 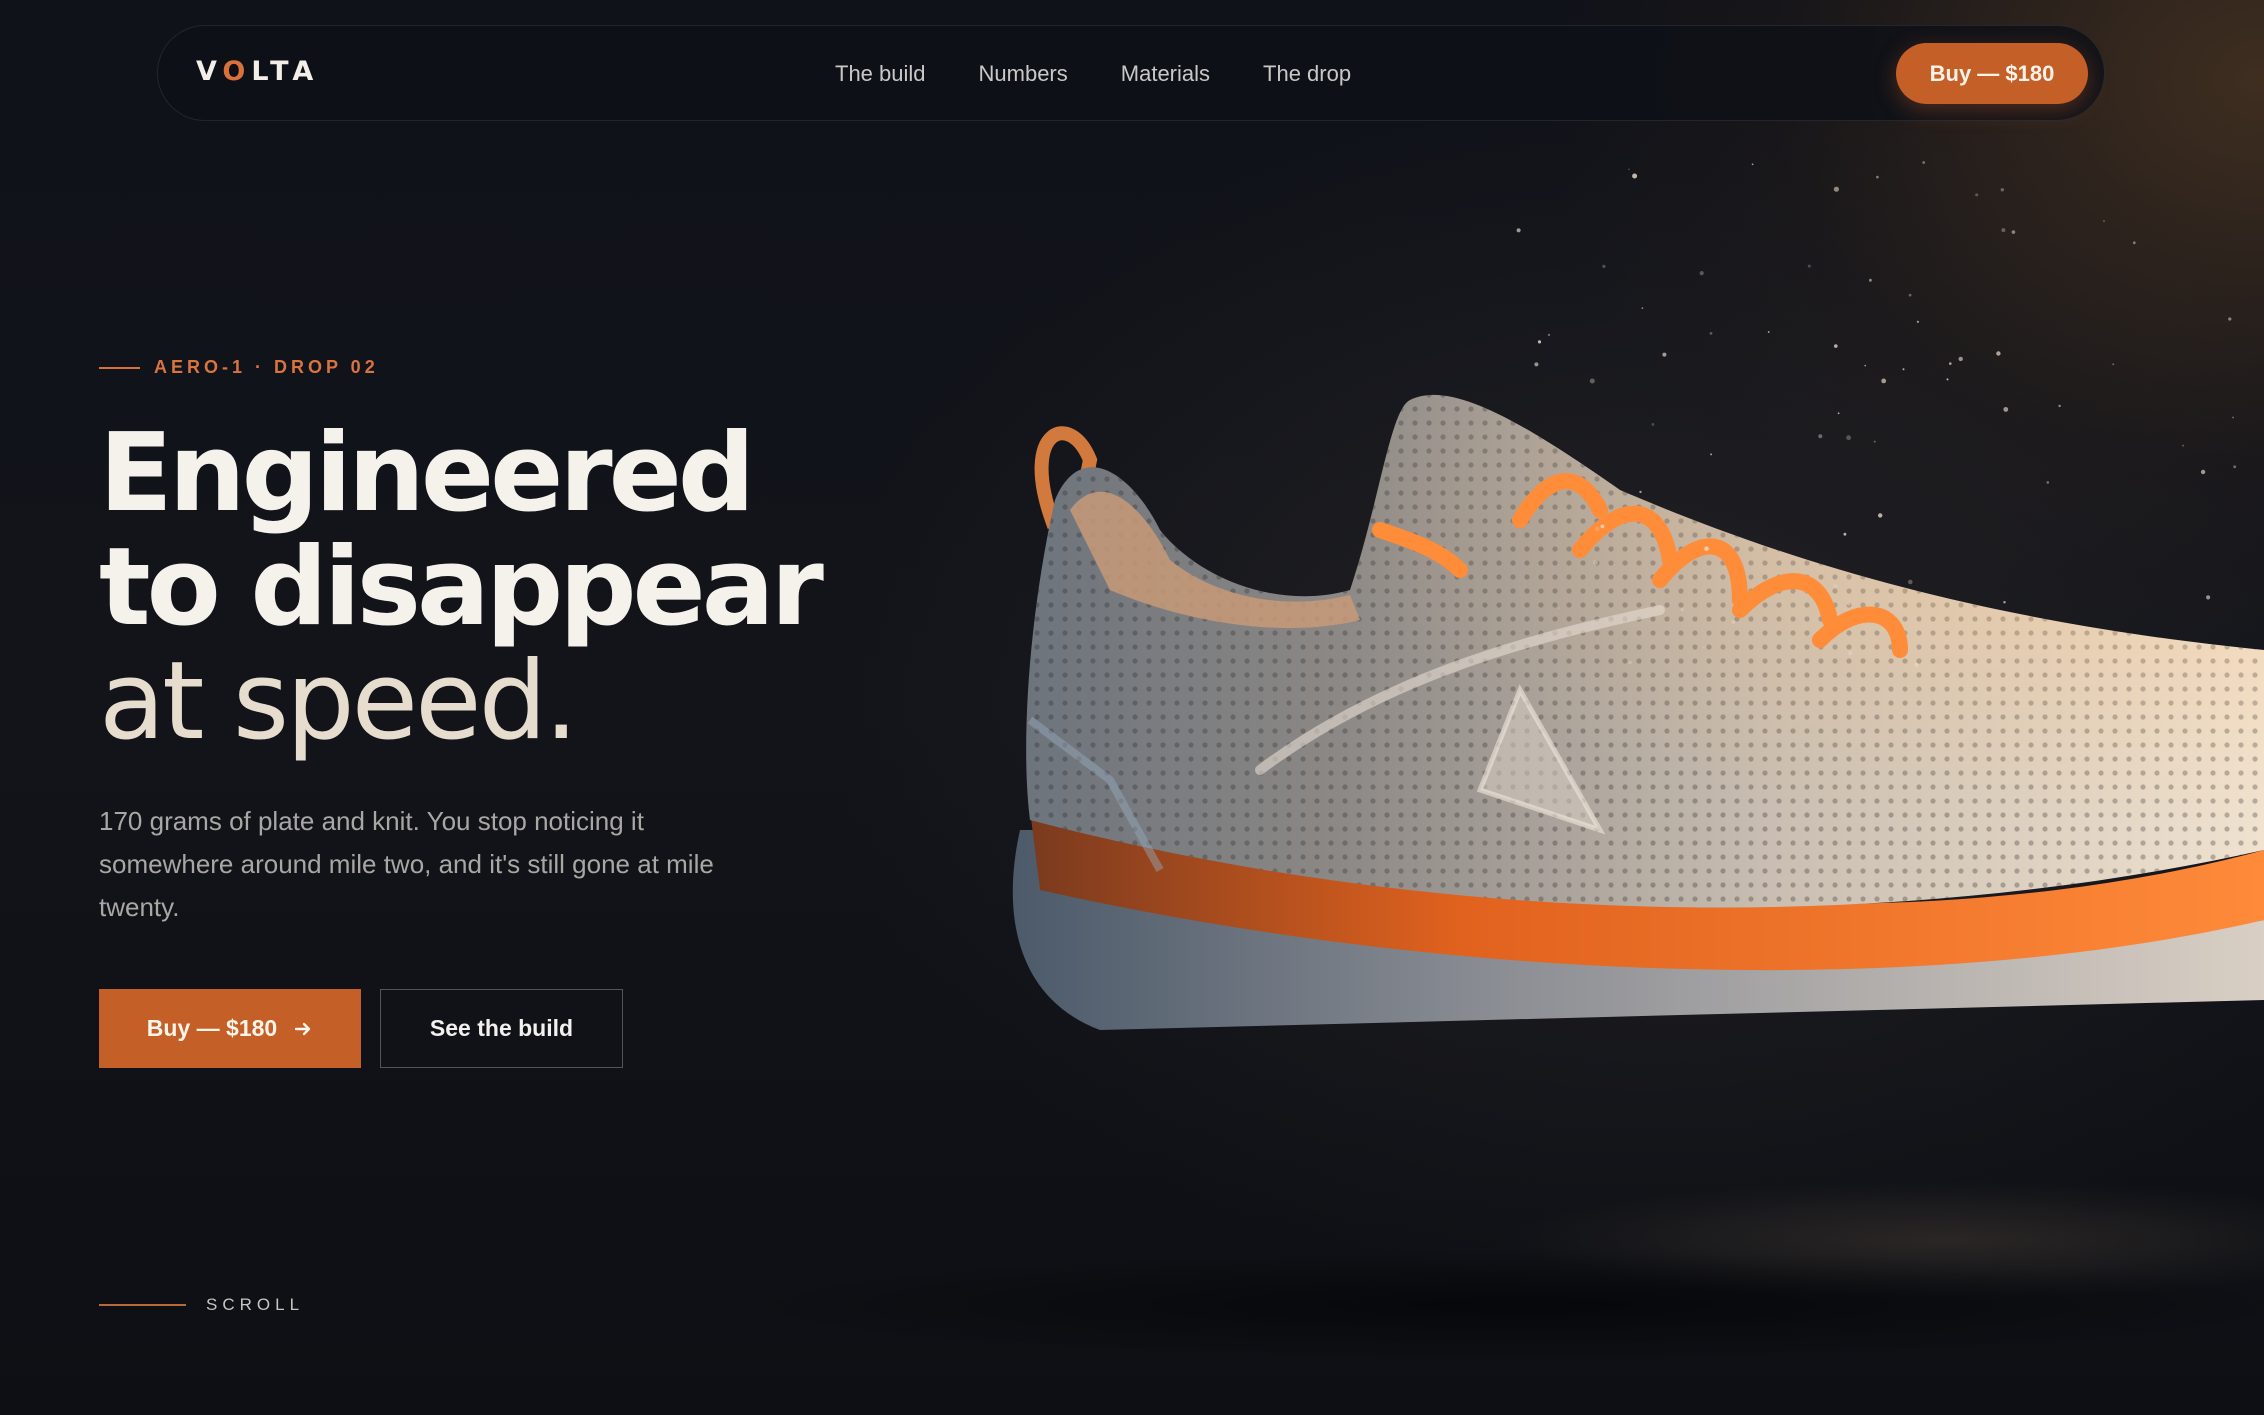 I want to click on hero-cta-row: Buy — $180 See the build, so click(x=361, y=1028).